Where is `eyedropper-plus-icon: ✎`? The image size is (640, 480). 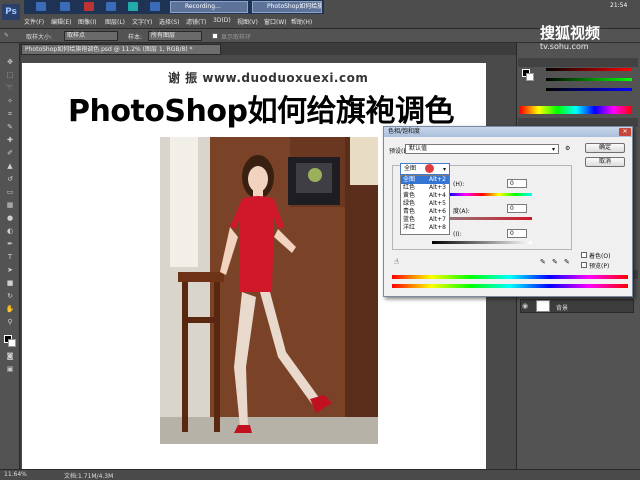
eyedropper-plus-icon: ✎ is located at coordinates (555, 262).